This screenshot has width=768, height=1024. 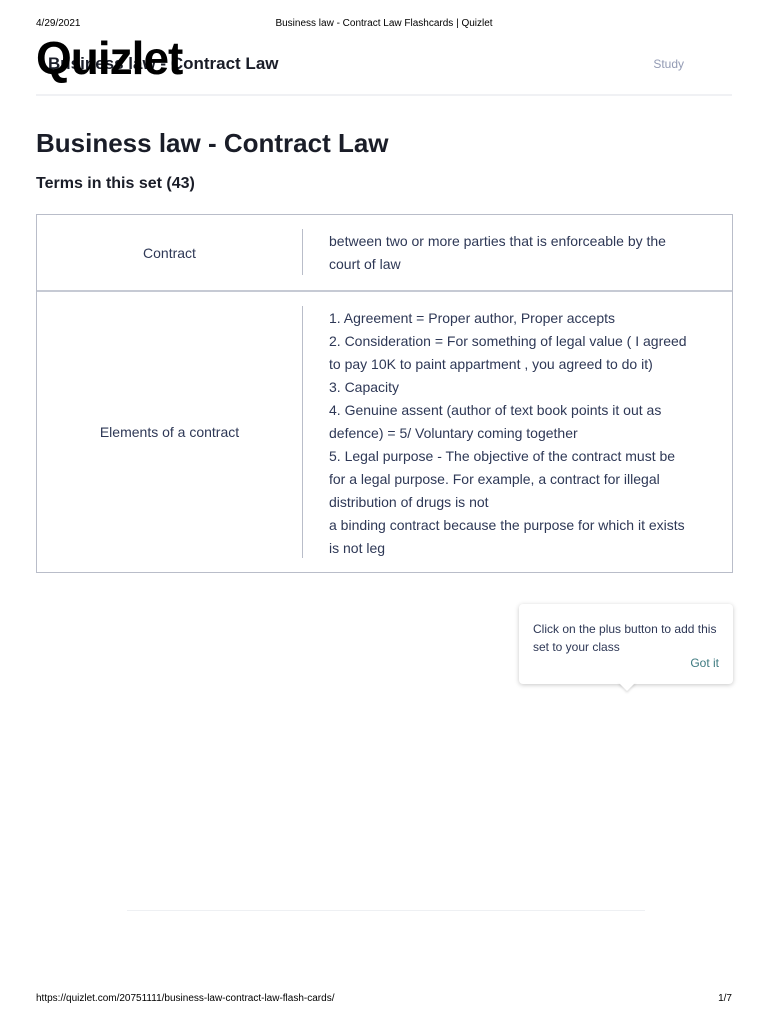 I want to click on got-it-button: Got it, so click(x=704, y=663).